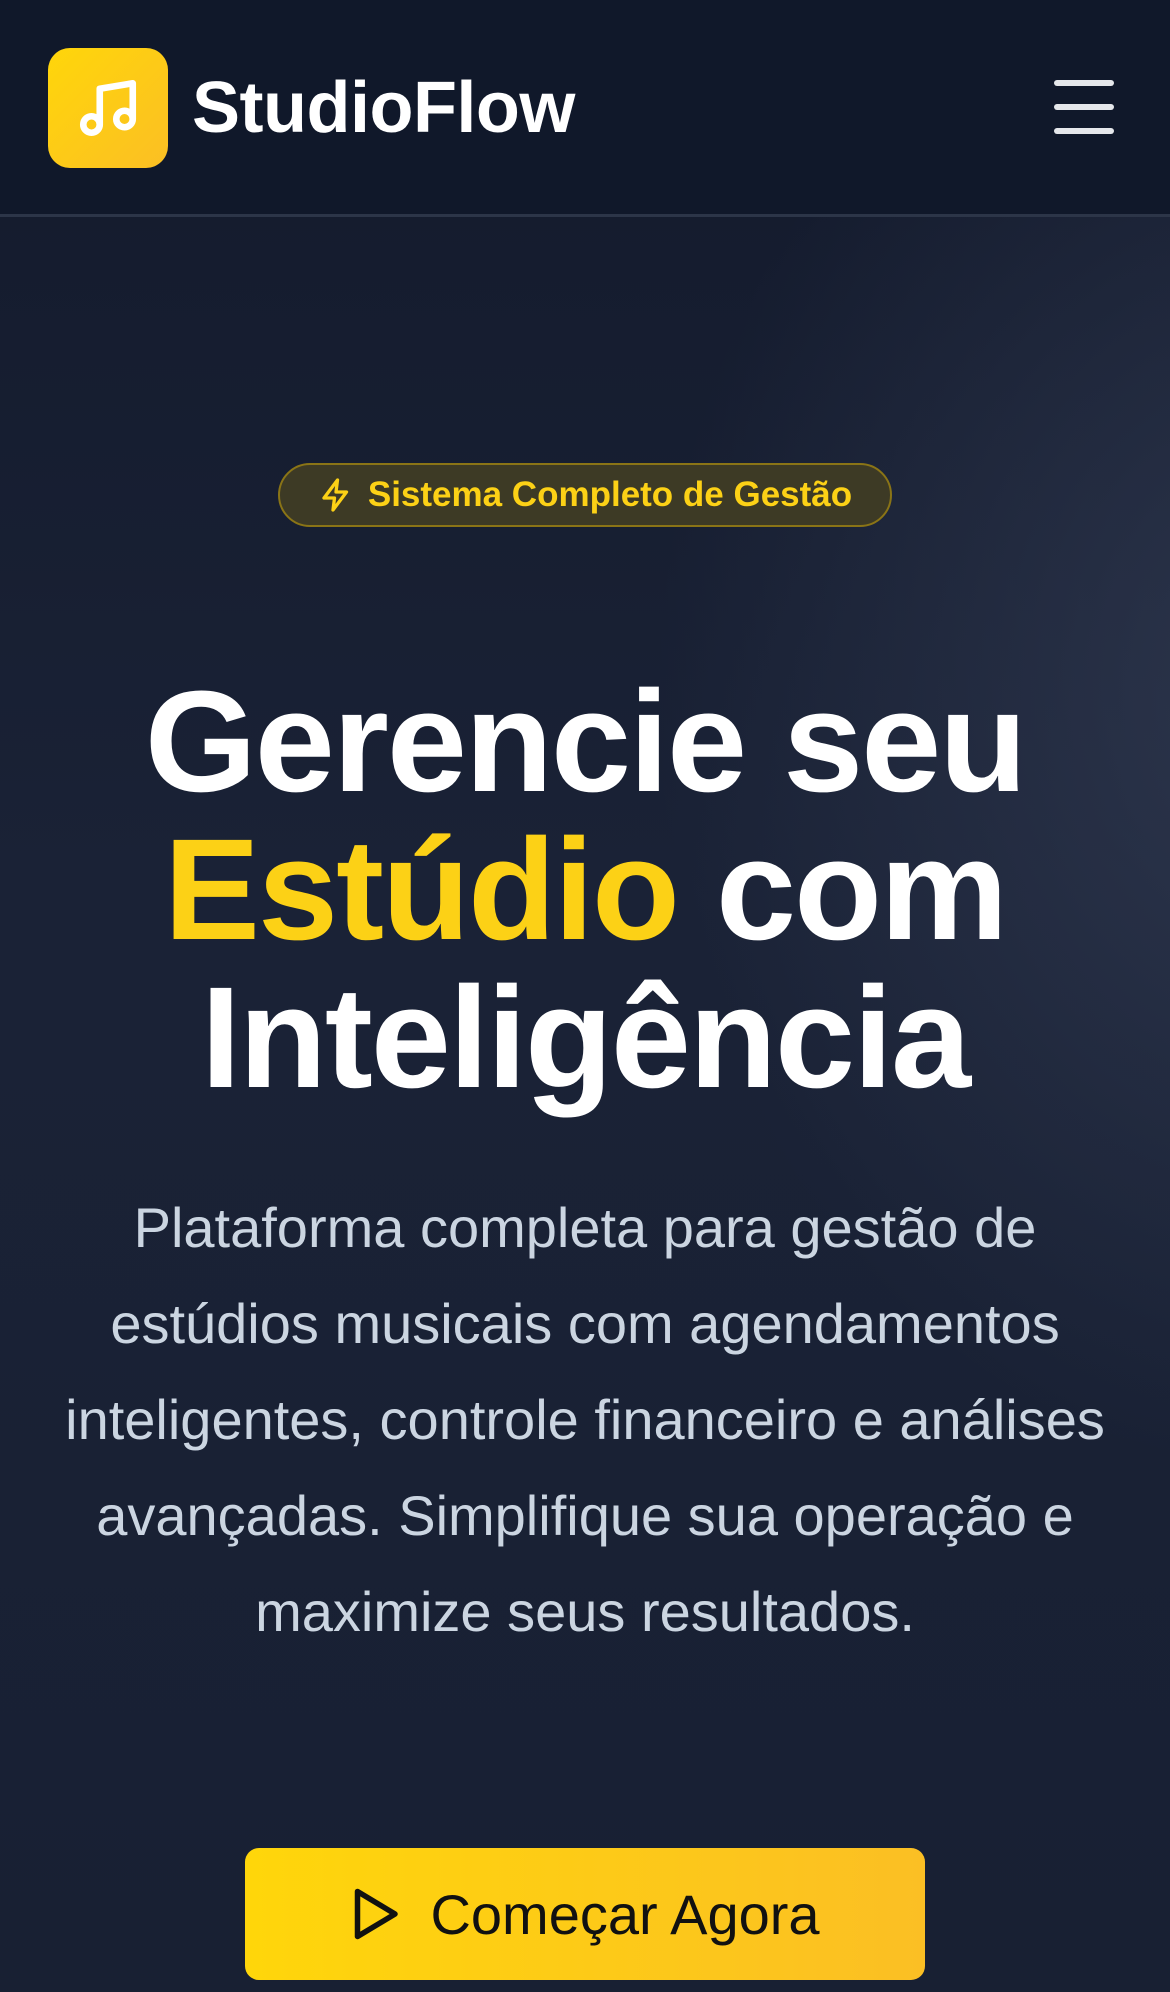  Describe the element at coordinates (335, 495) in the screenshot. I see `lightning-icon` at that location.